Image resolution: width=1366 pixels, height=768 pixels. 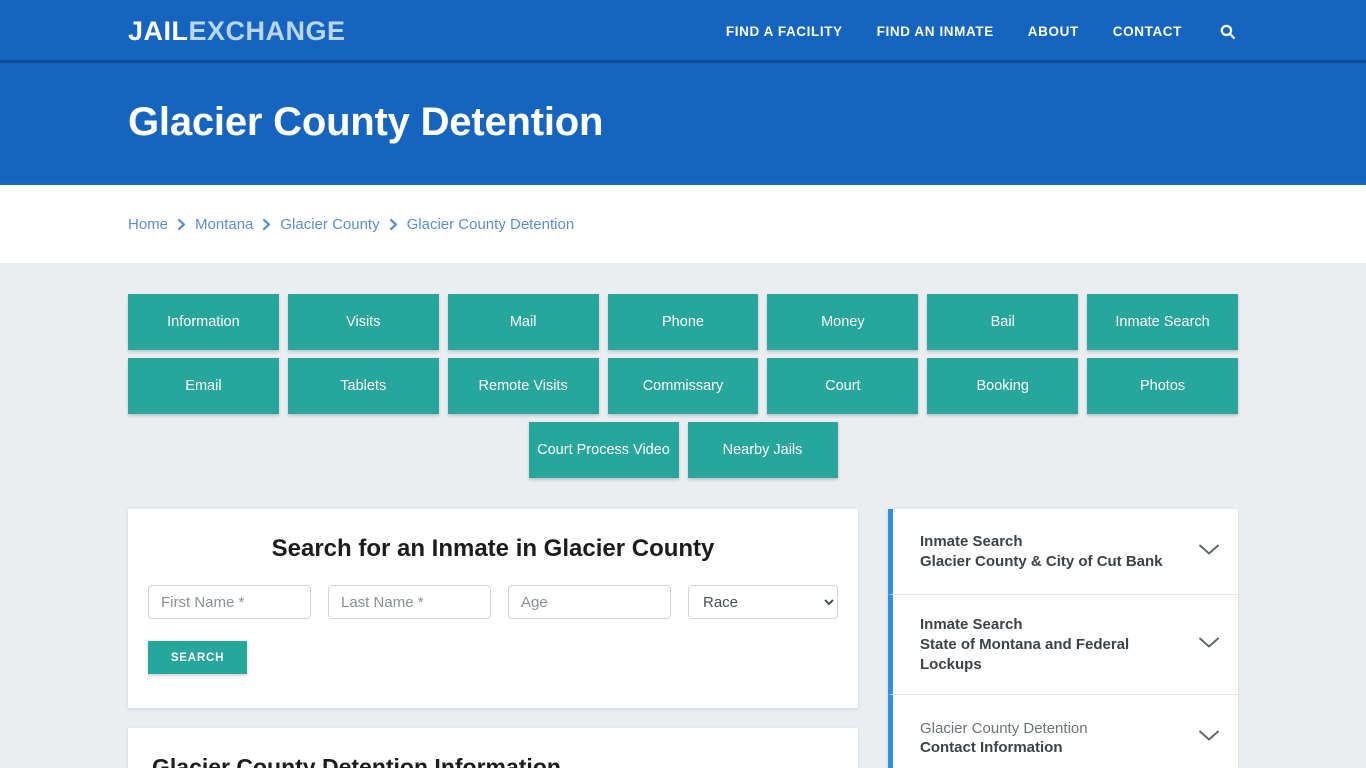 I want to click on breadcrumb-item-montana: Montana, so click(x=224, y=224).